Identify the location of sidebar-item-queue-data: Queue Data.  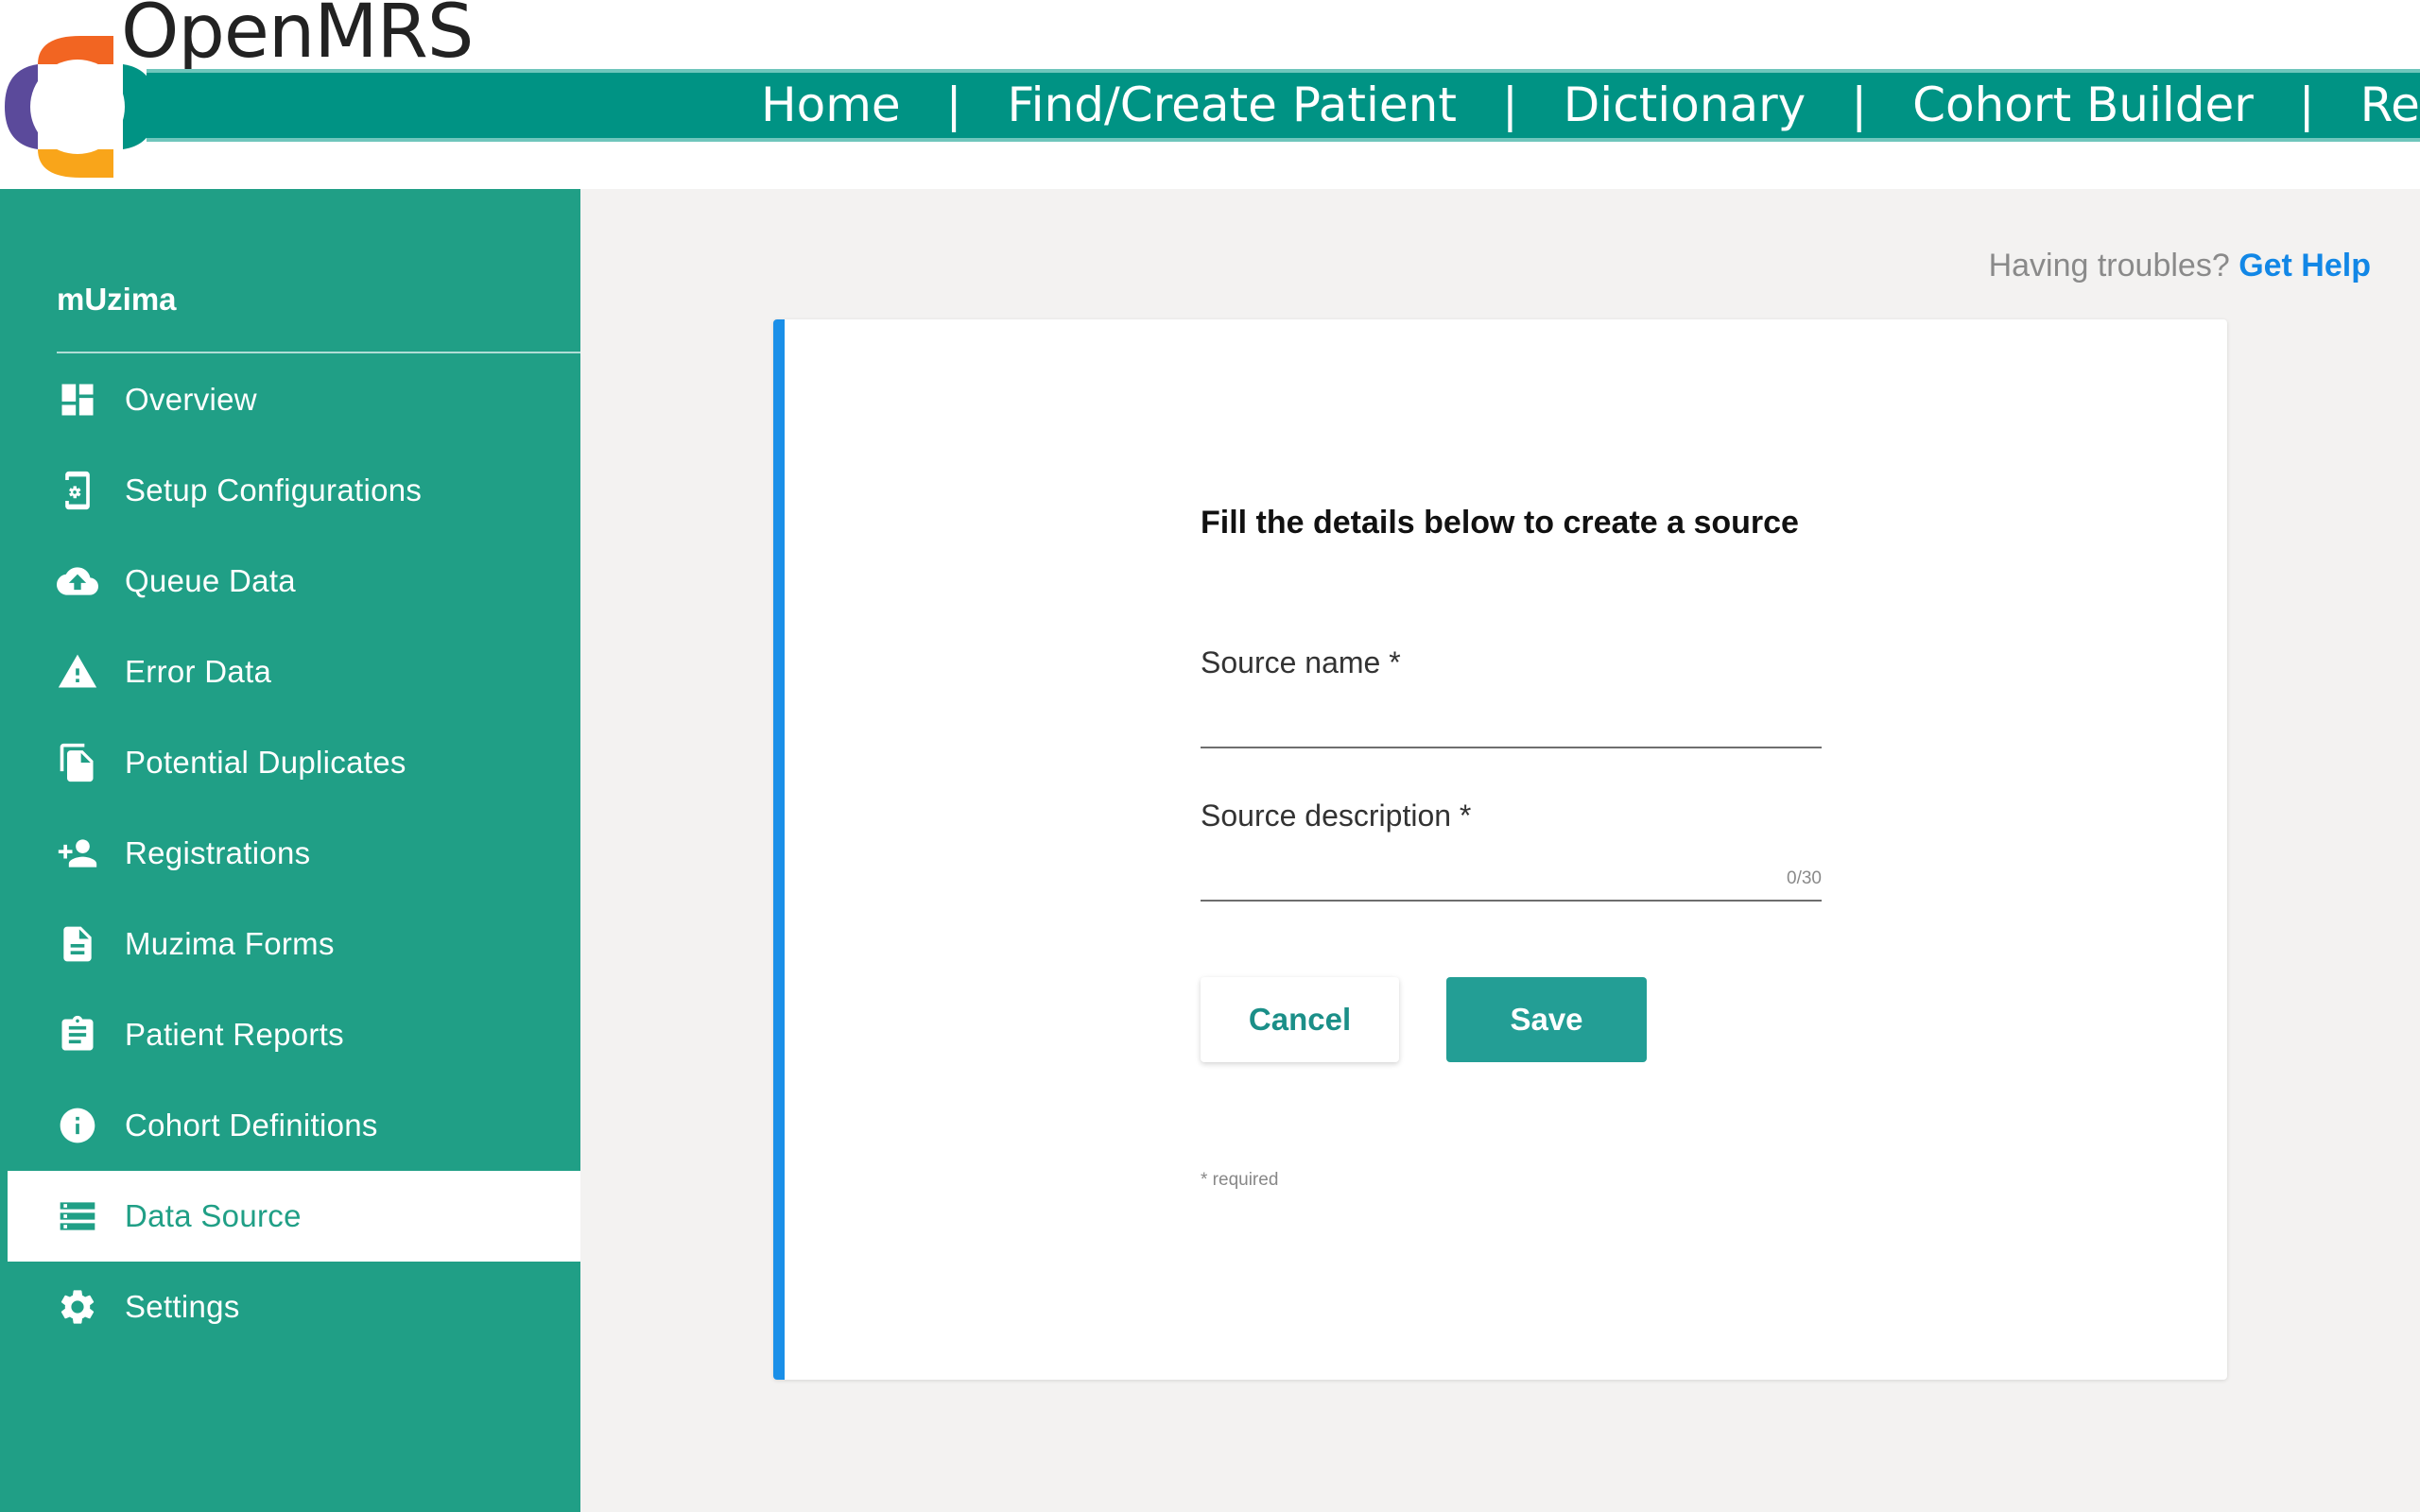
(290, 581).